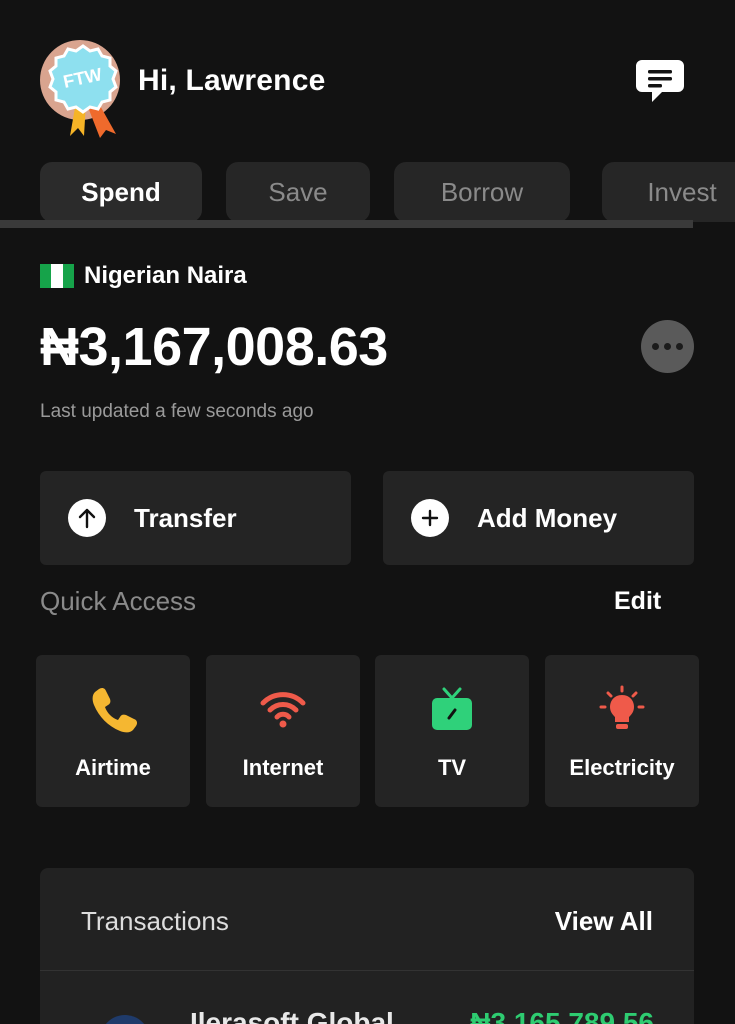 Image resolution: width=735 pixels, height=1024 pixels. I want to click on edit-quick-access-button: Edit, so click(637, 601).